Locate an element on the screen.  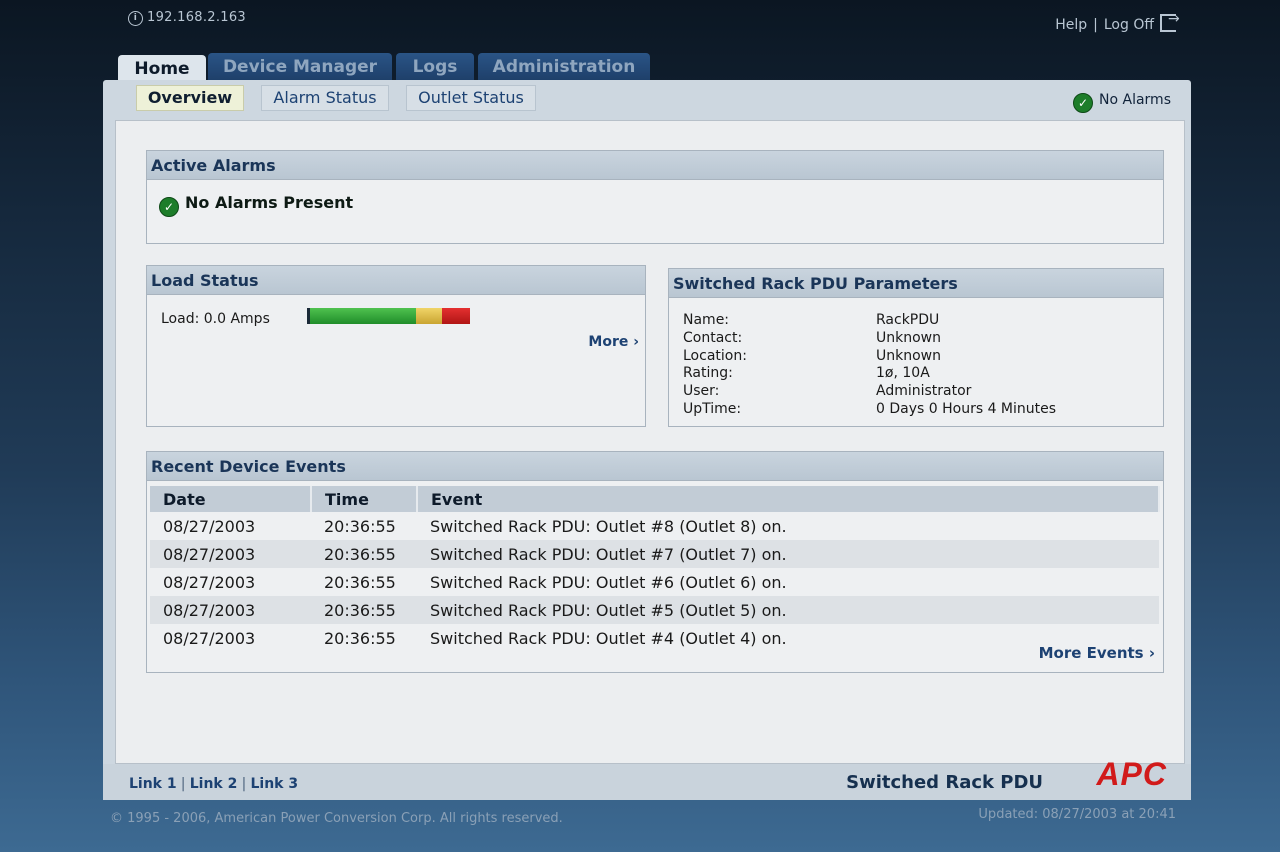
alarm-status-indicator: ✓ No Alarms is located at coordinates (1122, 102).